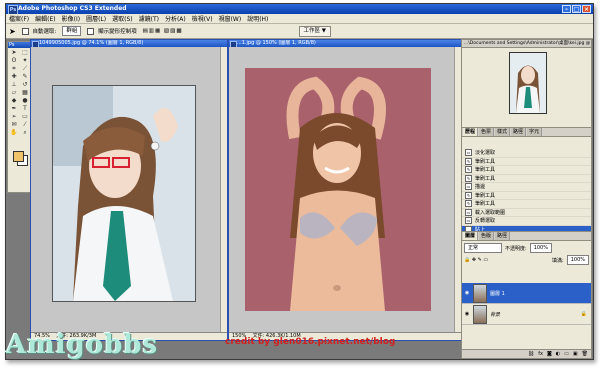 Image resolution: width=600 pixels, height=368 pixels. I want to click on magic-wand-icon: ✦, so click(25, 60).